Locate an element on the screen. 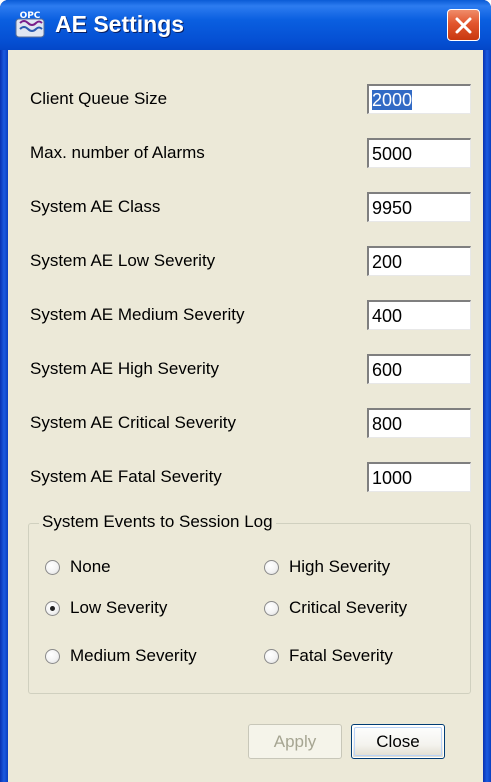 The image size is (491, 782). close-button: Close is located at coordinates (398, 741).